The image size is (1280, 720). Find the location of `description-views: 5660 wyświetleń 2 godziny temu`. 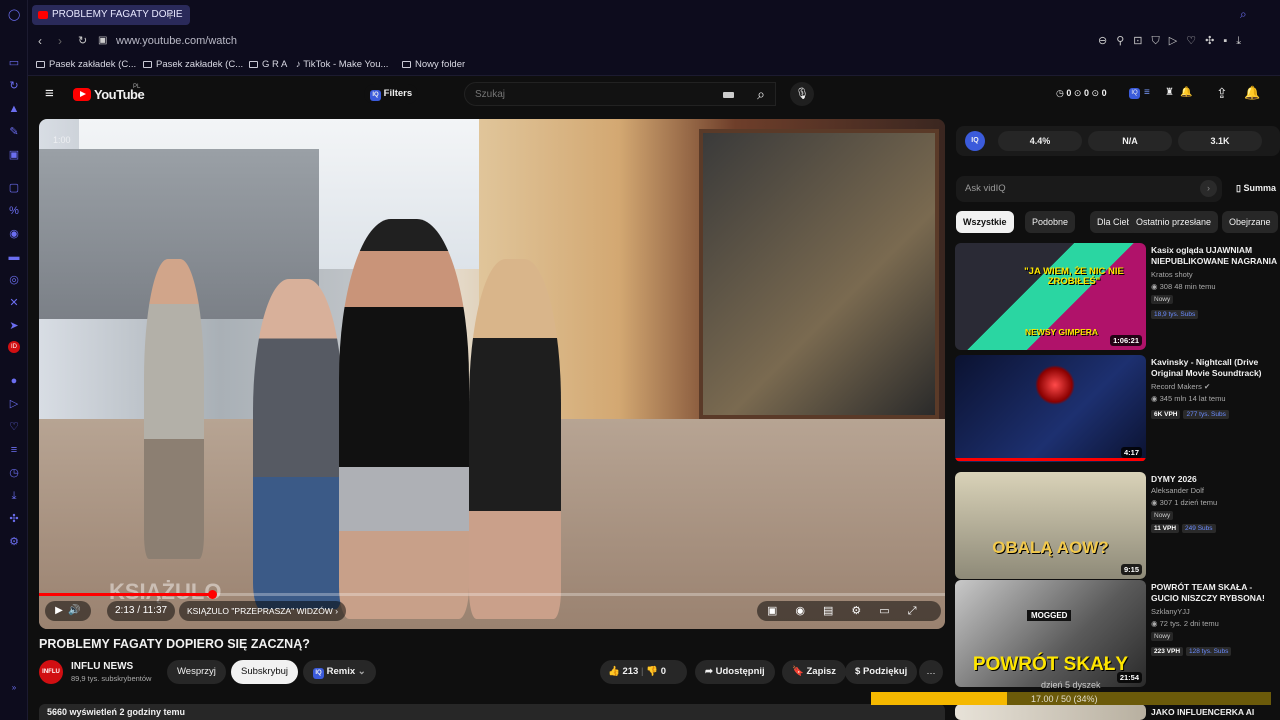

description-views: 5660 wyświetleń 2 godziny temu is located at coordinates (492, 712).